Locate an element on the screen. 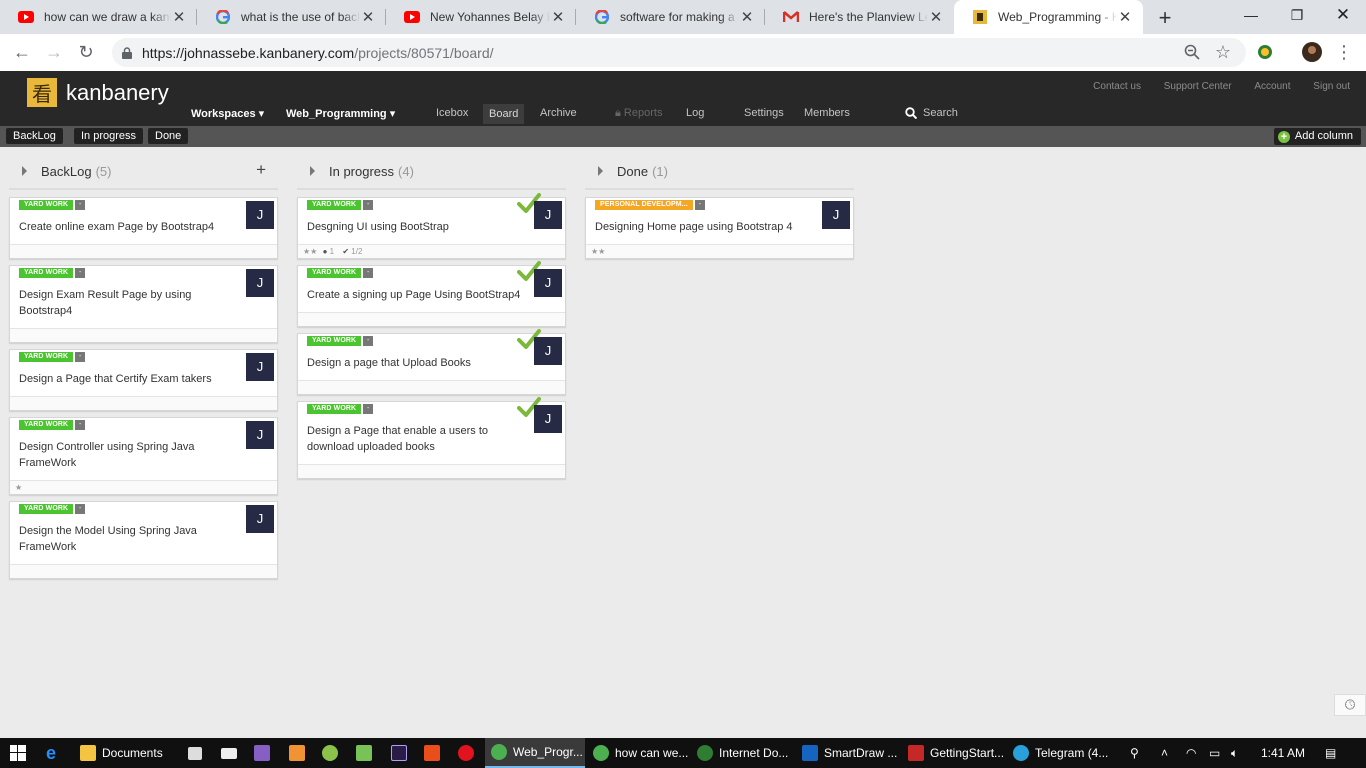 The width and height of the screenshot is (1366, 768). column-toggle-done: Done is located at coordinates (168, 136).